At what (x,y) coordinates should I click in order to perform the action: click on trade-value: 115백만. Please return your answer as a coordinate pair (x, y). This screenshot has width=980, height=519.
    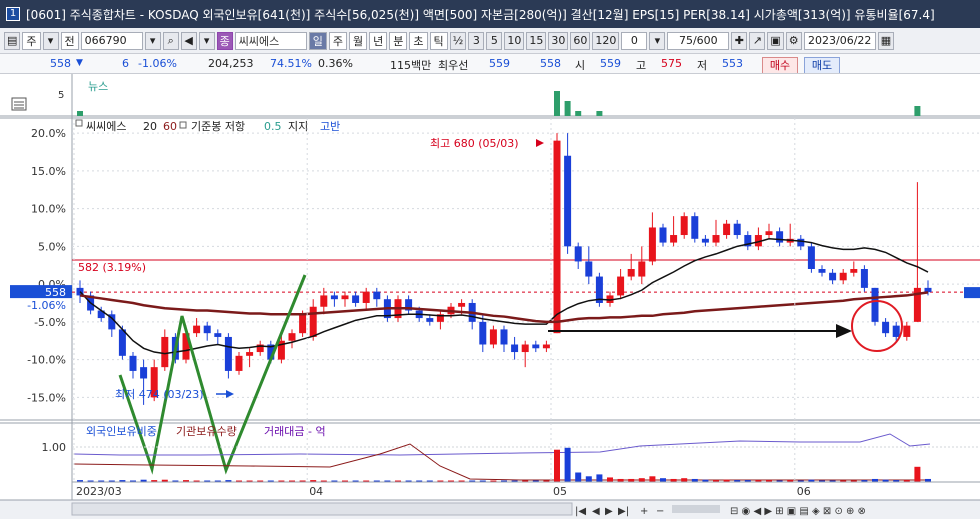
    Looking at the image, I should click on (411, 65).